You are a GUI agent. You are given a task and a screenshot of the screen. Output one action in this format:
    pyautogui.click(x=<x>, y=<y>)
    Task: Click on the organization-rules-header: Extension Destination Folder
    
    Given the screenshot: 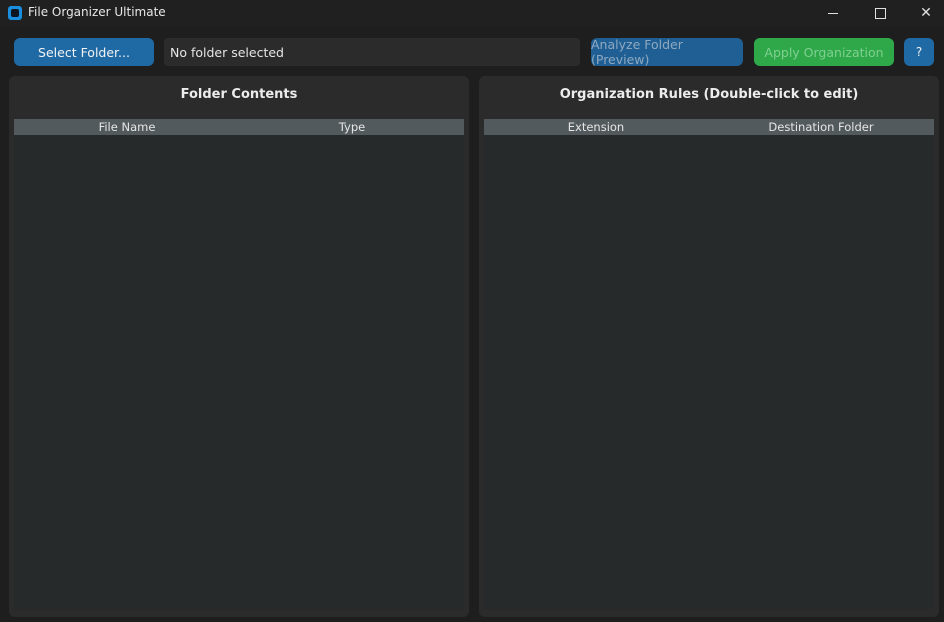 What is the action you would take?
    pyautogui.click(x=709, y=127)
    